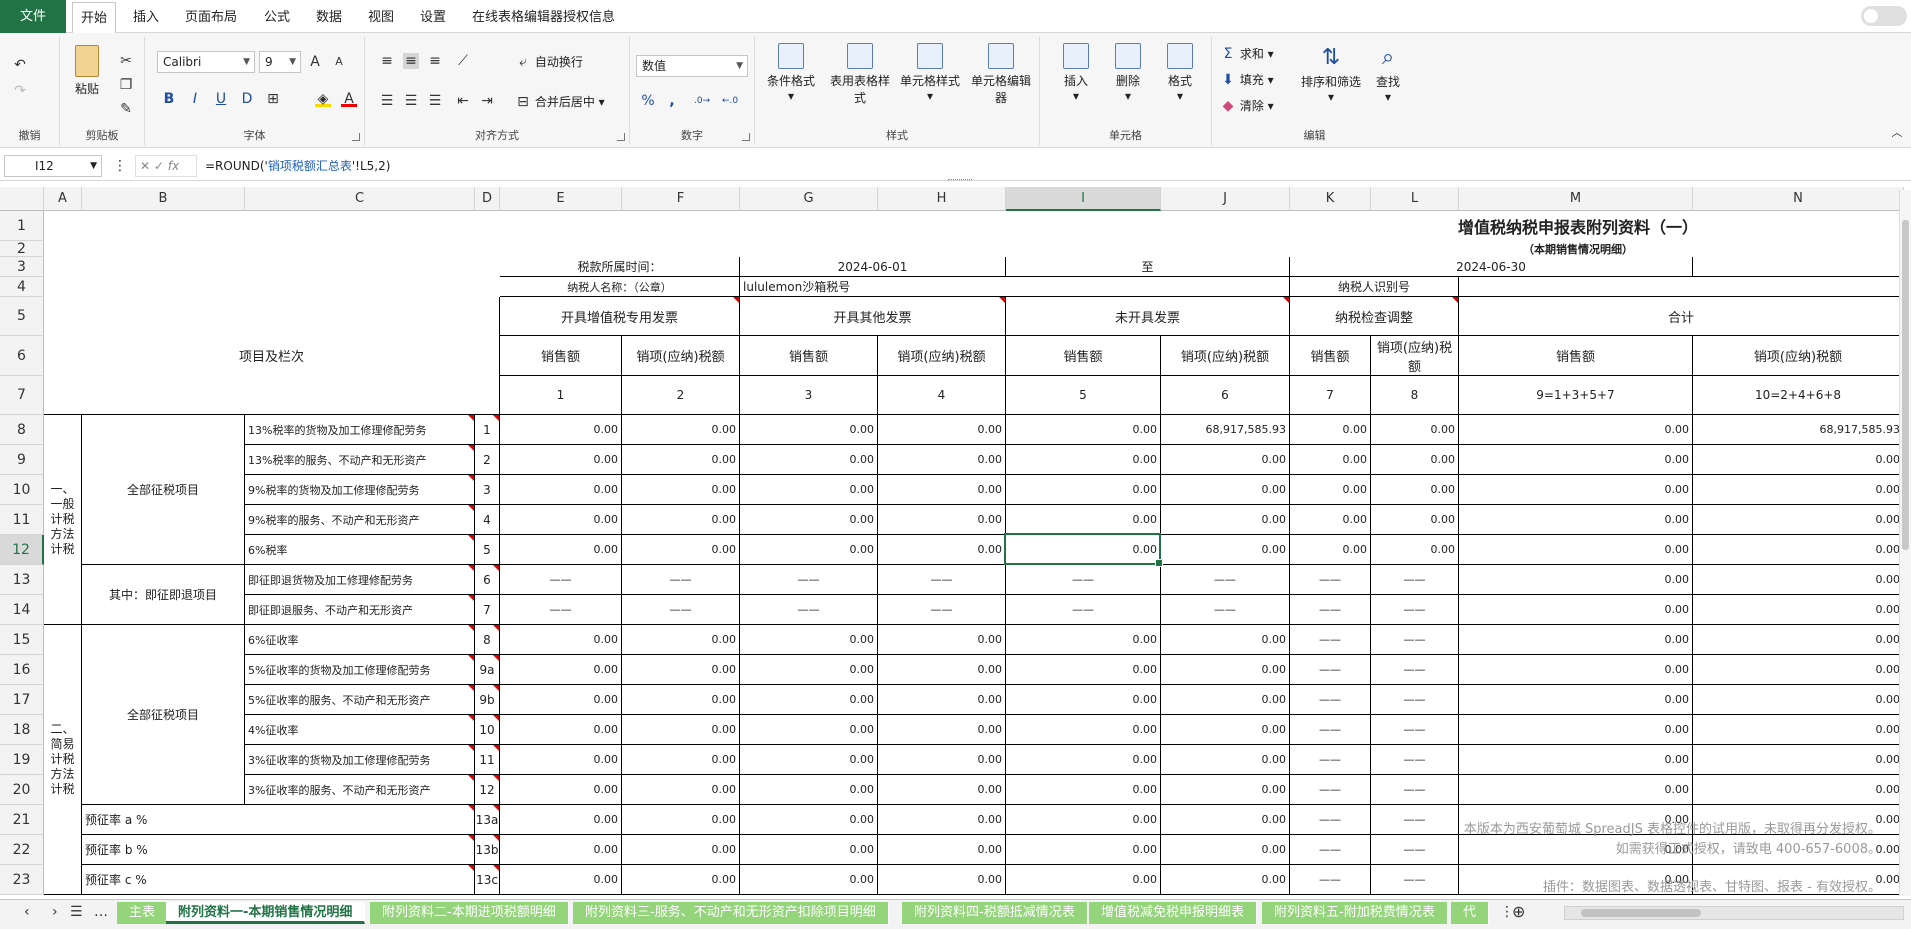  I want to click on orientation-icon: ⟋, so click(463, 61).